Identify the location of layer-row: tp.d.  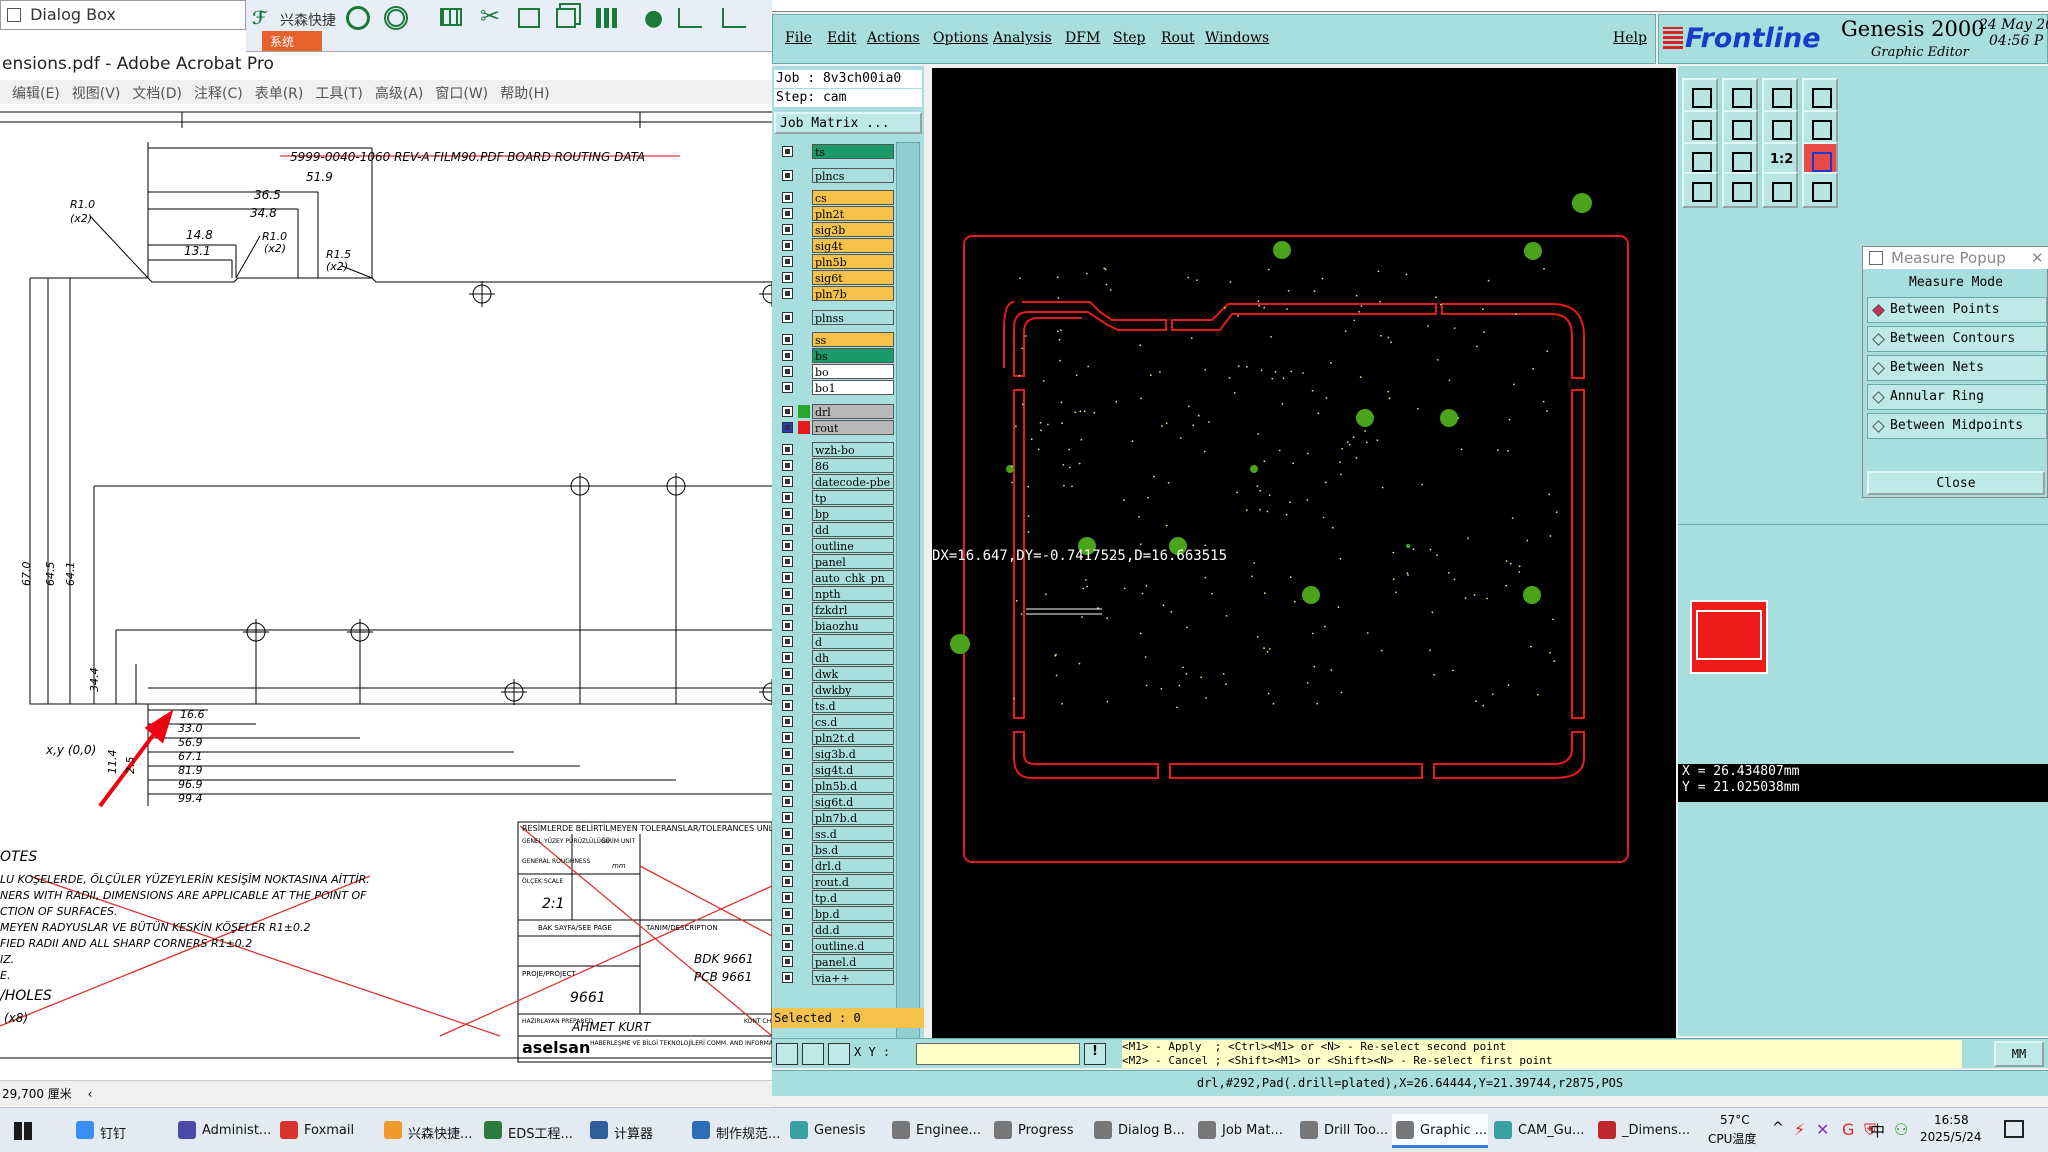
(835, 897).